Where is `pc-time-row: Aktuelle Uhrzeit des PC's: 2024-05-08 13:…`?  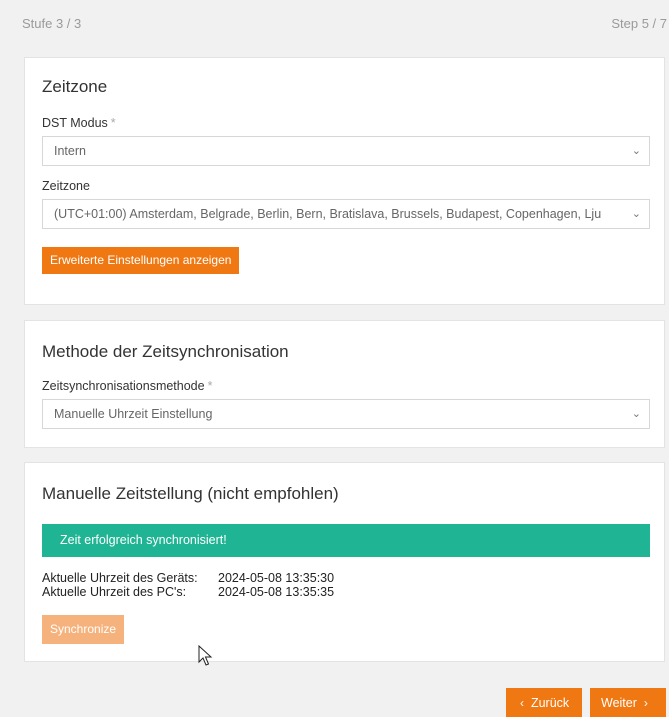
pc-time-row: Aktuelle Uhrzeit des PC's: 2024-05-08 13:… is located at coordinates (188, 592).